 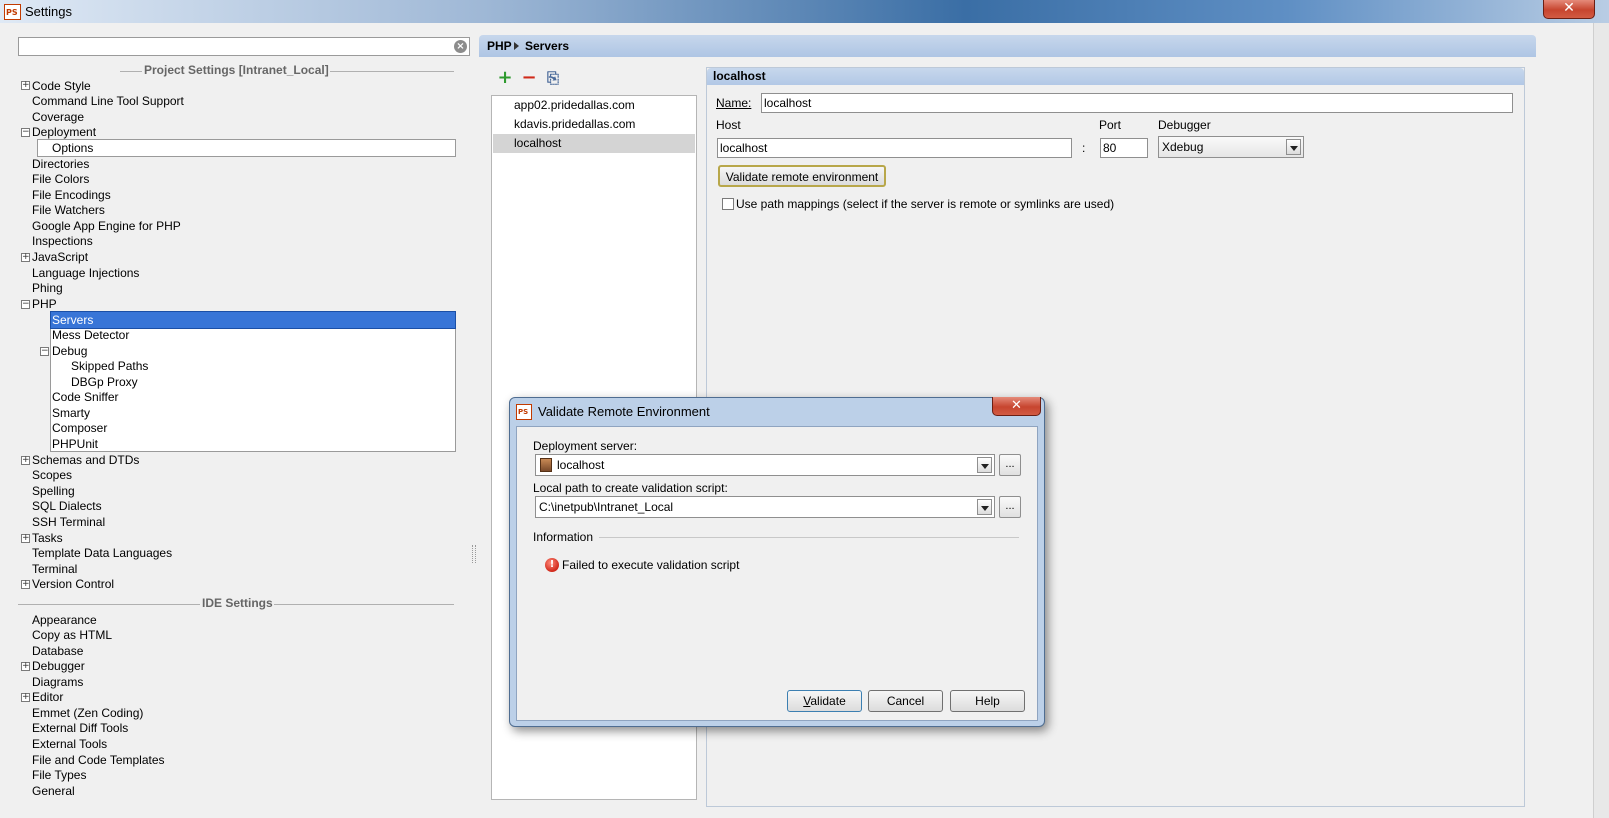 I want to click on copy-server-icon: ⎘, so click(x=553, y=78).